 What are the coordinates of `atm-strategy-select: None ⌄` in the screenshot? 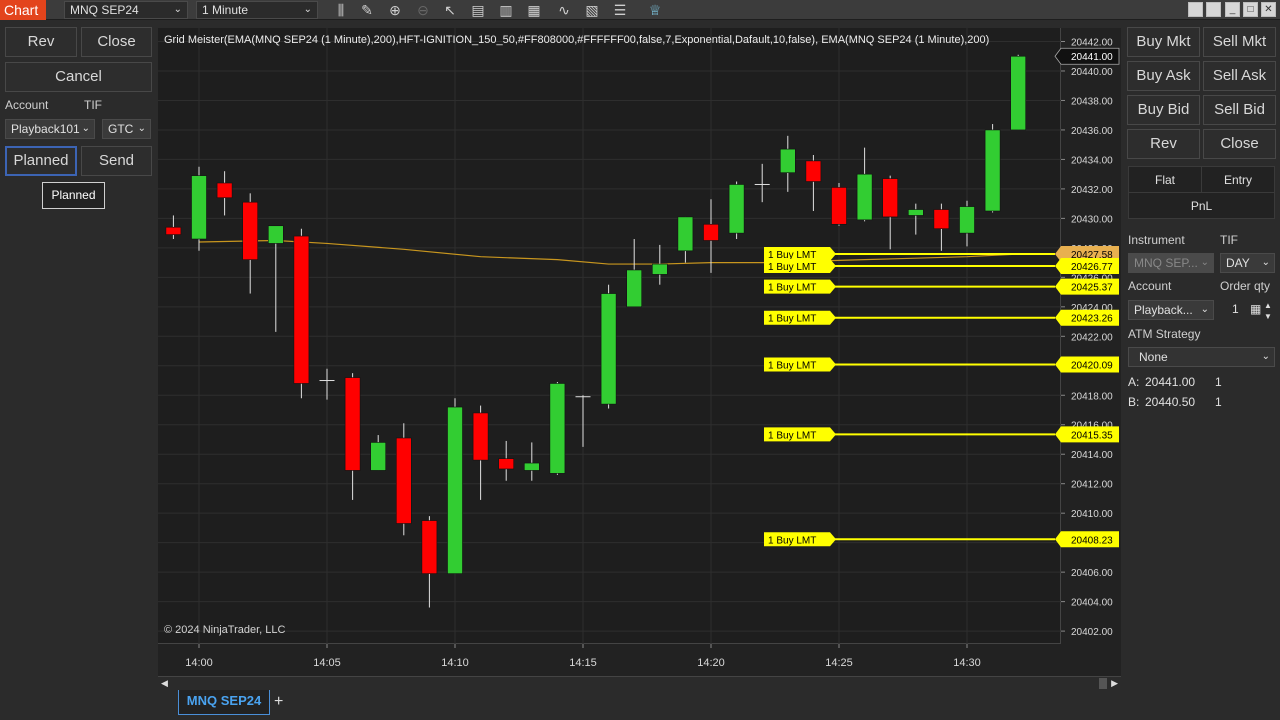 It's located at (1201, 357).